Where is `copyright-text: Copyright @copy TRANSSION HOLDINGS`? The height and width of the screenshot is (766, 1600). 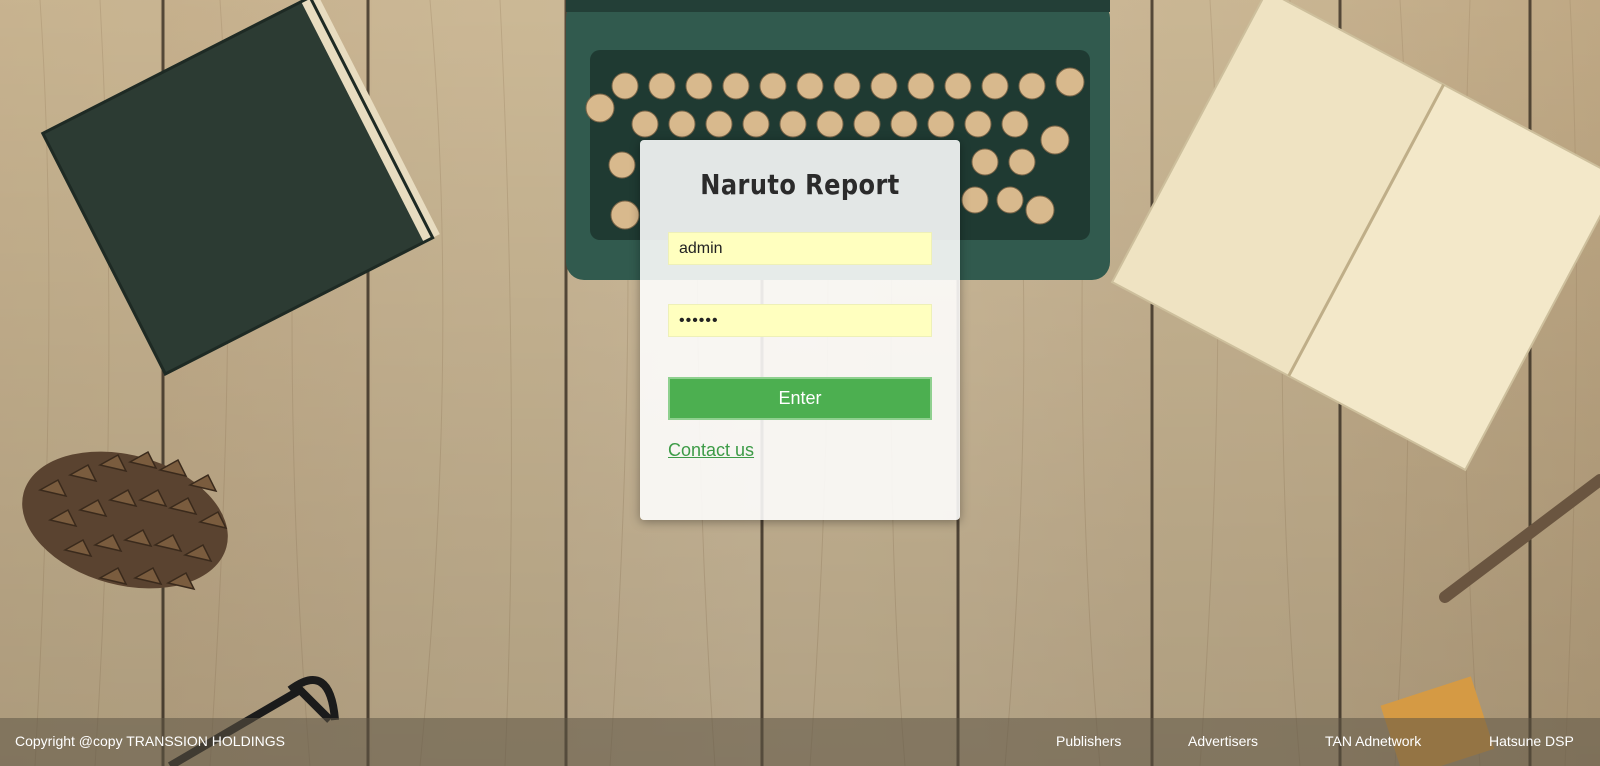 copyright-text: Copyright @copy TRANSSION HOLDINGS is located at coordinates (150, 741).